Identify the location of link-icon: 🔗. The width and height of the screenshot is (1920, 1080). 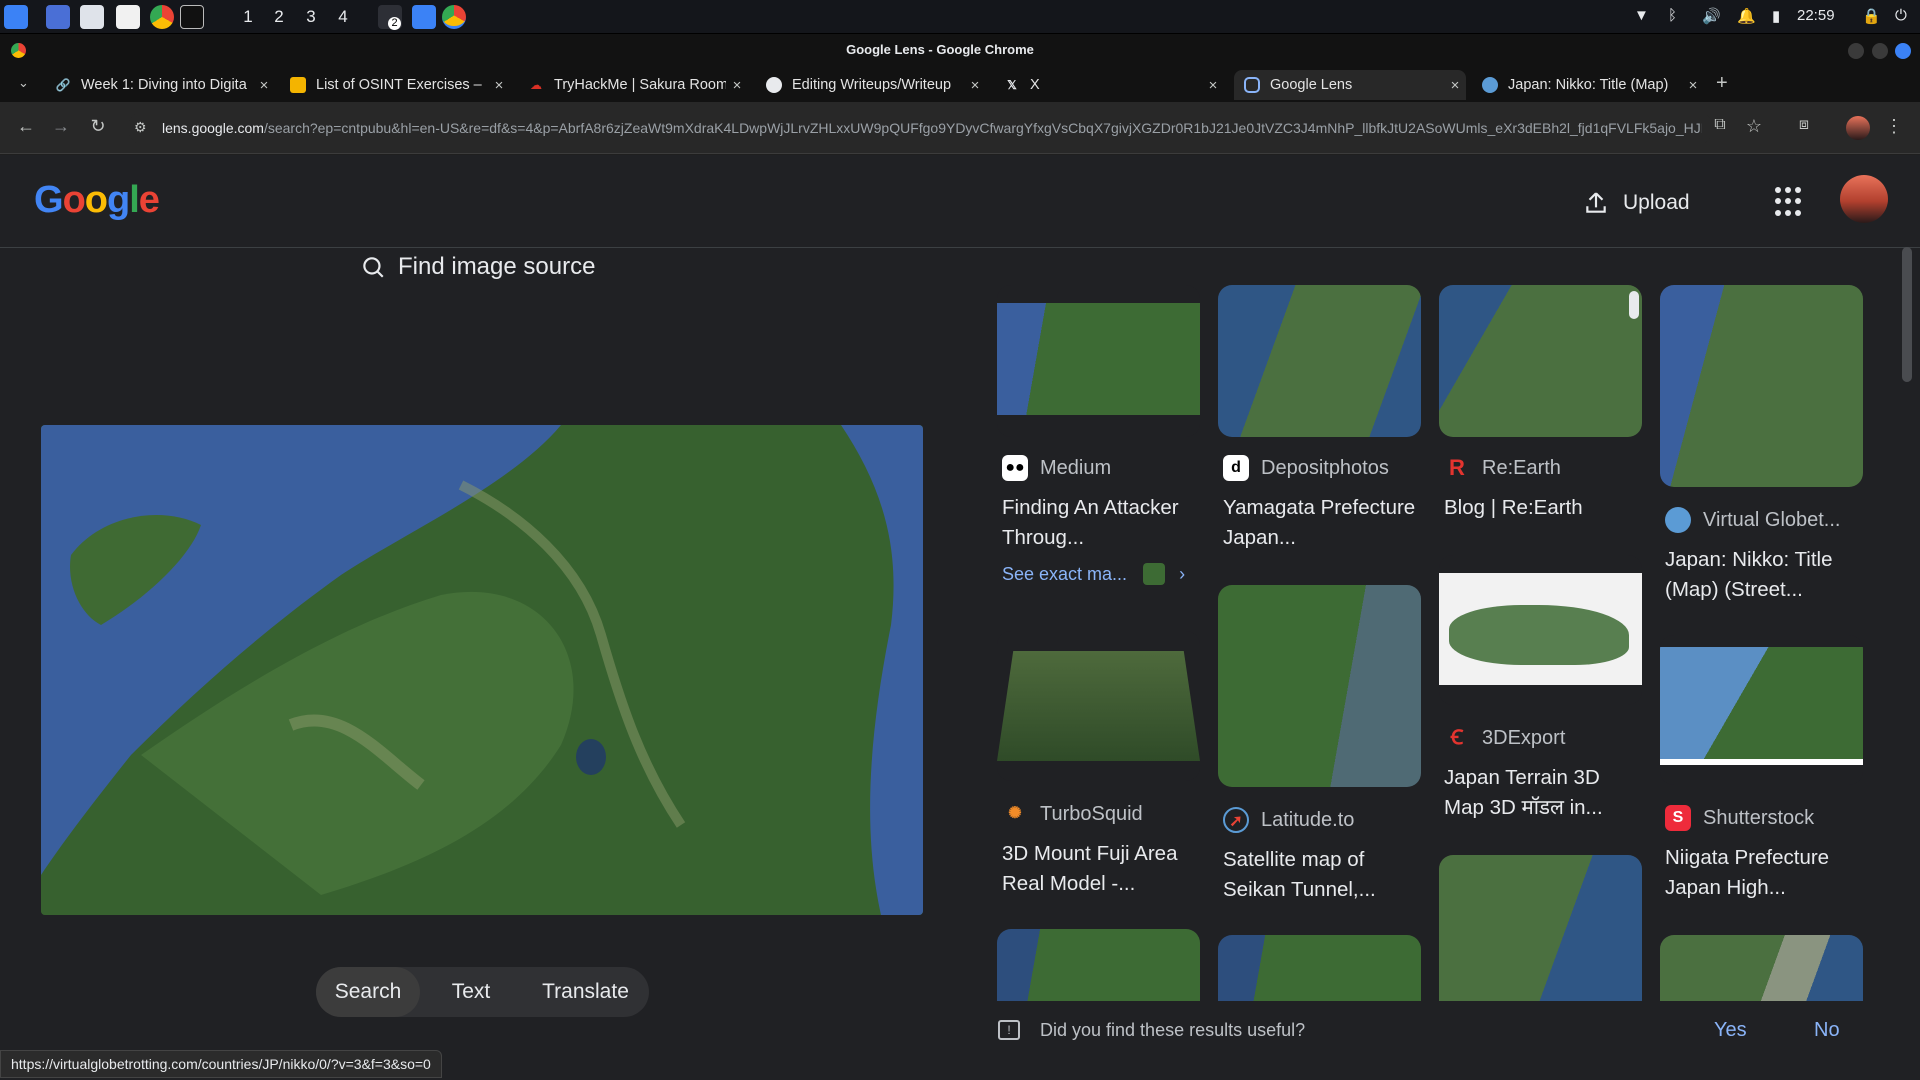
(63, 85).